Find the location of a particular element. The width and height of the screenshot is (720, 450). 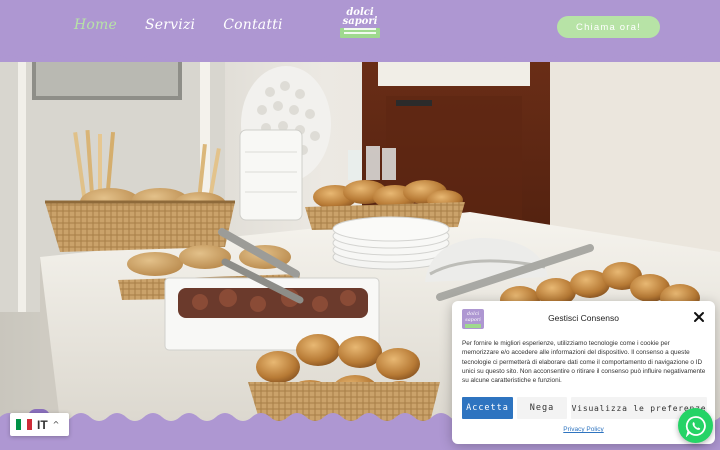

whatsapp-icon is located at coordinates (695, 426).